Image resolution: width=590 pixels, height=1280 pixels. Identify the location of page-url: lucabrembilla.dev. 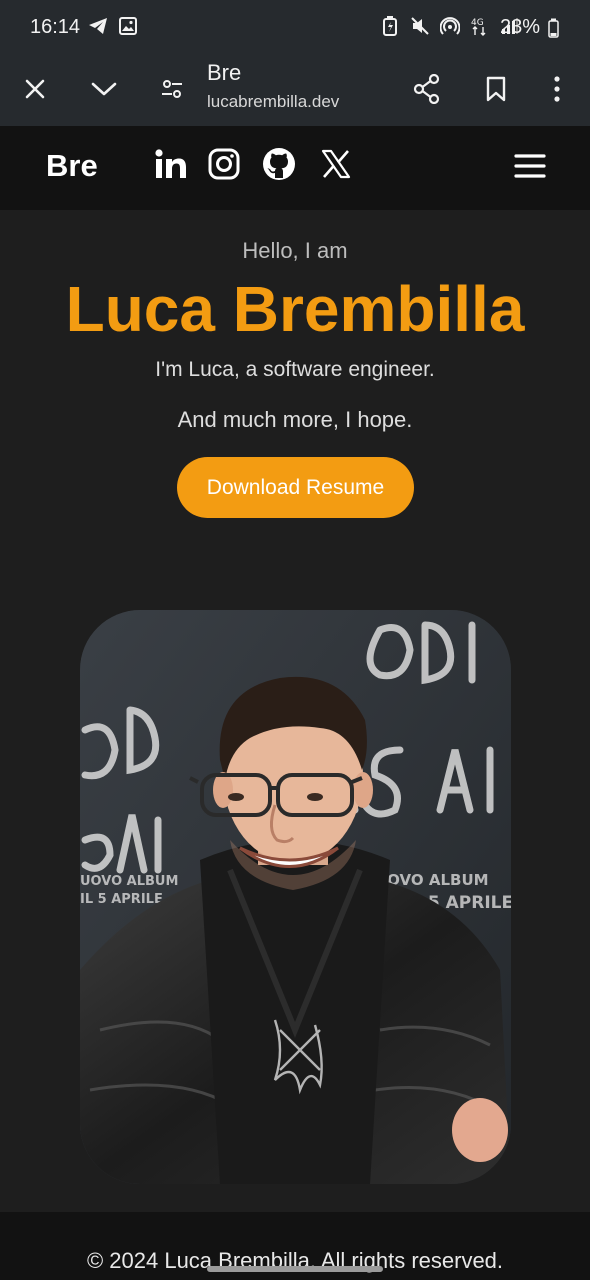
(273, 102).